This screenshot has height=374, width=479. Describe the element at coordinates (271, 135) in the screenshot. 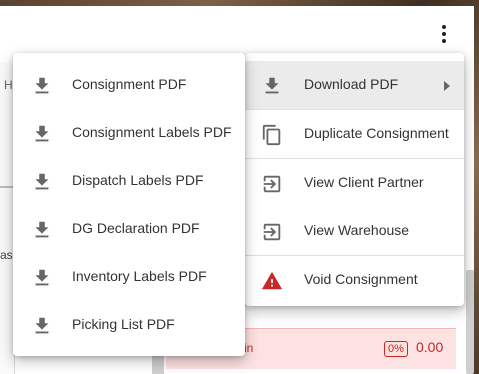

I see `copy-icon` at that location.